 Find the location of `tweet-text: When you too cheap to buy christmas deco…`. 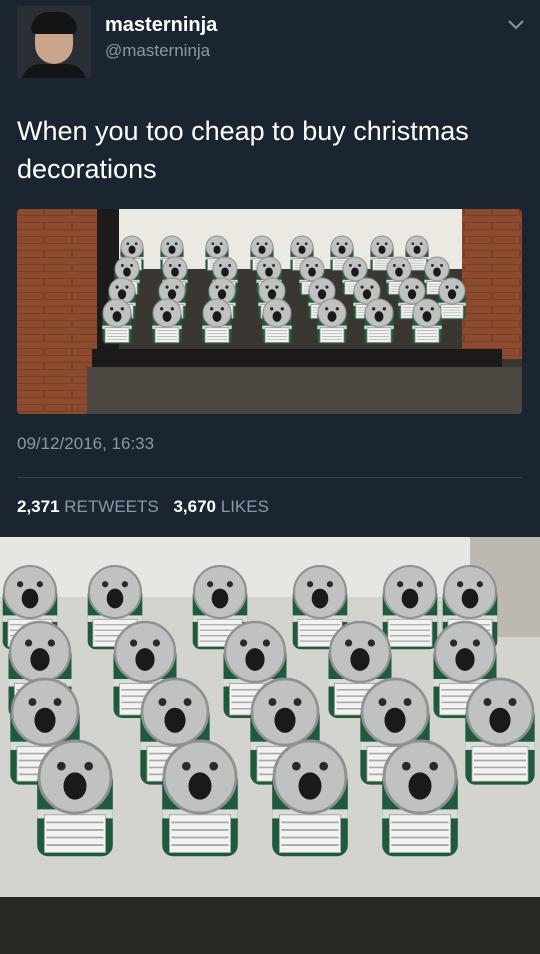

tweet-text: When you too cheap to buy christmas deco… is located at coordinates (243, 150).